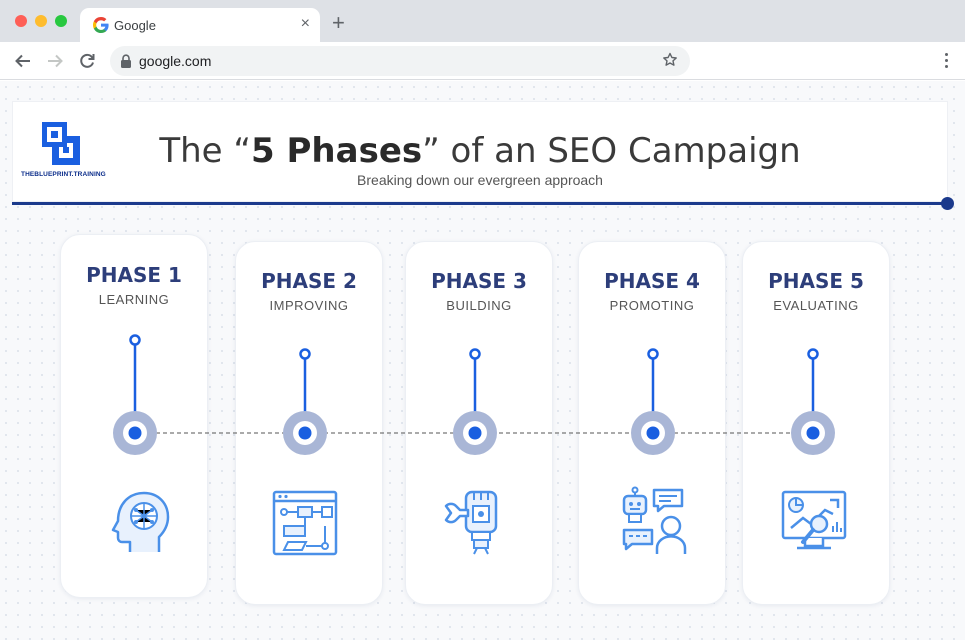  What do you see at coordinates (400, 61) in the screenshot?
I see `address-bar: google.com` at bounding box center [400, 61].